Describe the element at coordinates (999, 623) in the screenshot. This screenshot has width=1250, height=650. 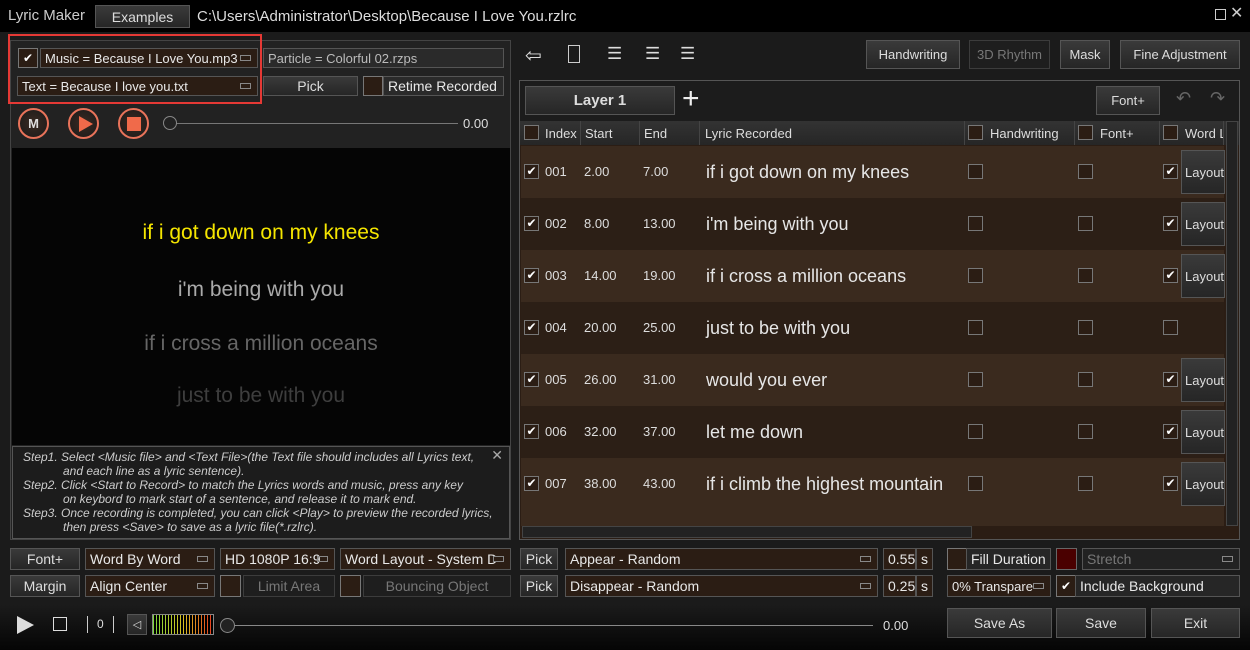
I see `save-as-button: Save As` at that location.